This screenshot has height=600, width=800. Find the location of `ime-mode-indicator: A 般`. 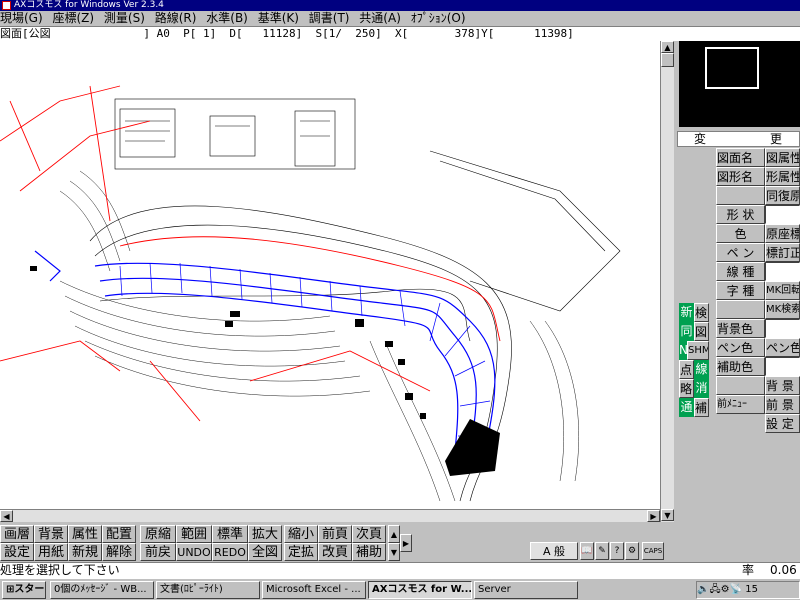

ime-mode-indicator: A 般 is located at coordinates (554, 551).